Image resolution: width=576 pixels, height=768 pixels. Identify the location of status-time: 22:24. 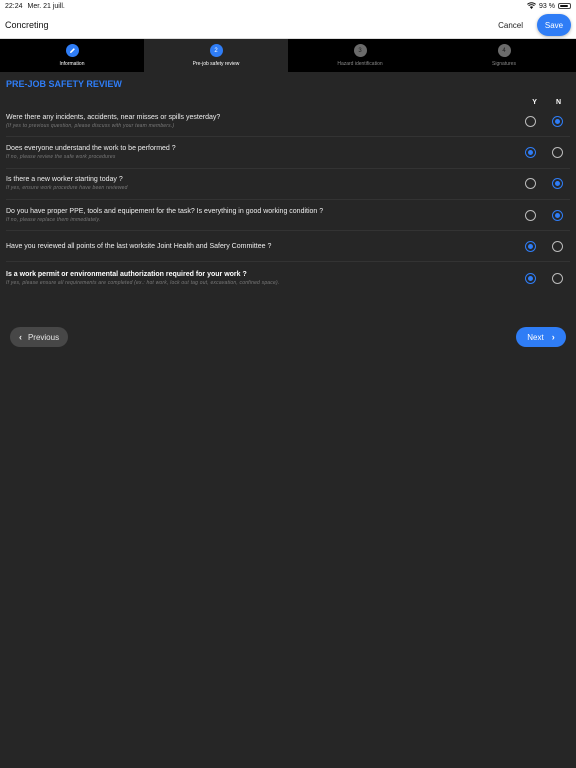
(14, 6).